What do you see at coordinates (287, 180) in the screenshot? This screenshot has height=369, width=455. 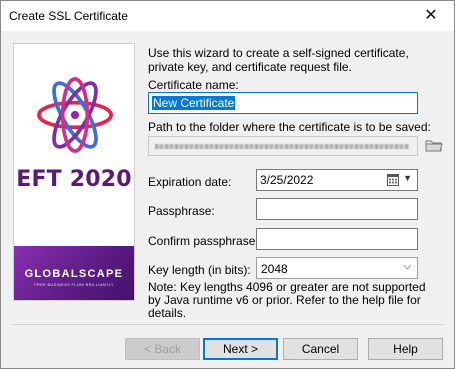 I see `expiration-value: 3/25/2022` at bounding box center [287, 180].